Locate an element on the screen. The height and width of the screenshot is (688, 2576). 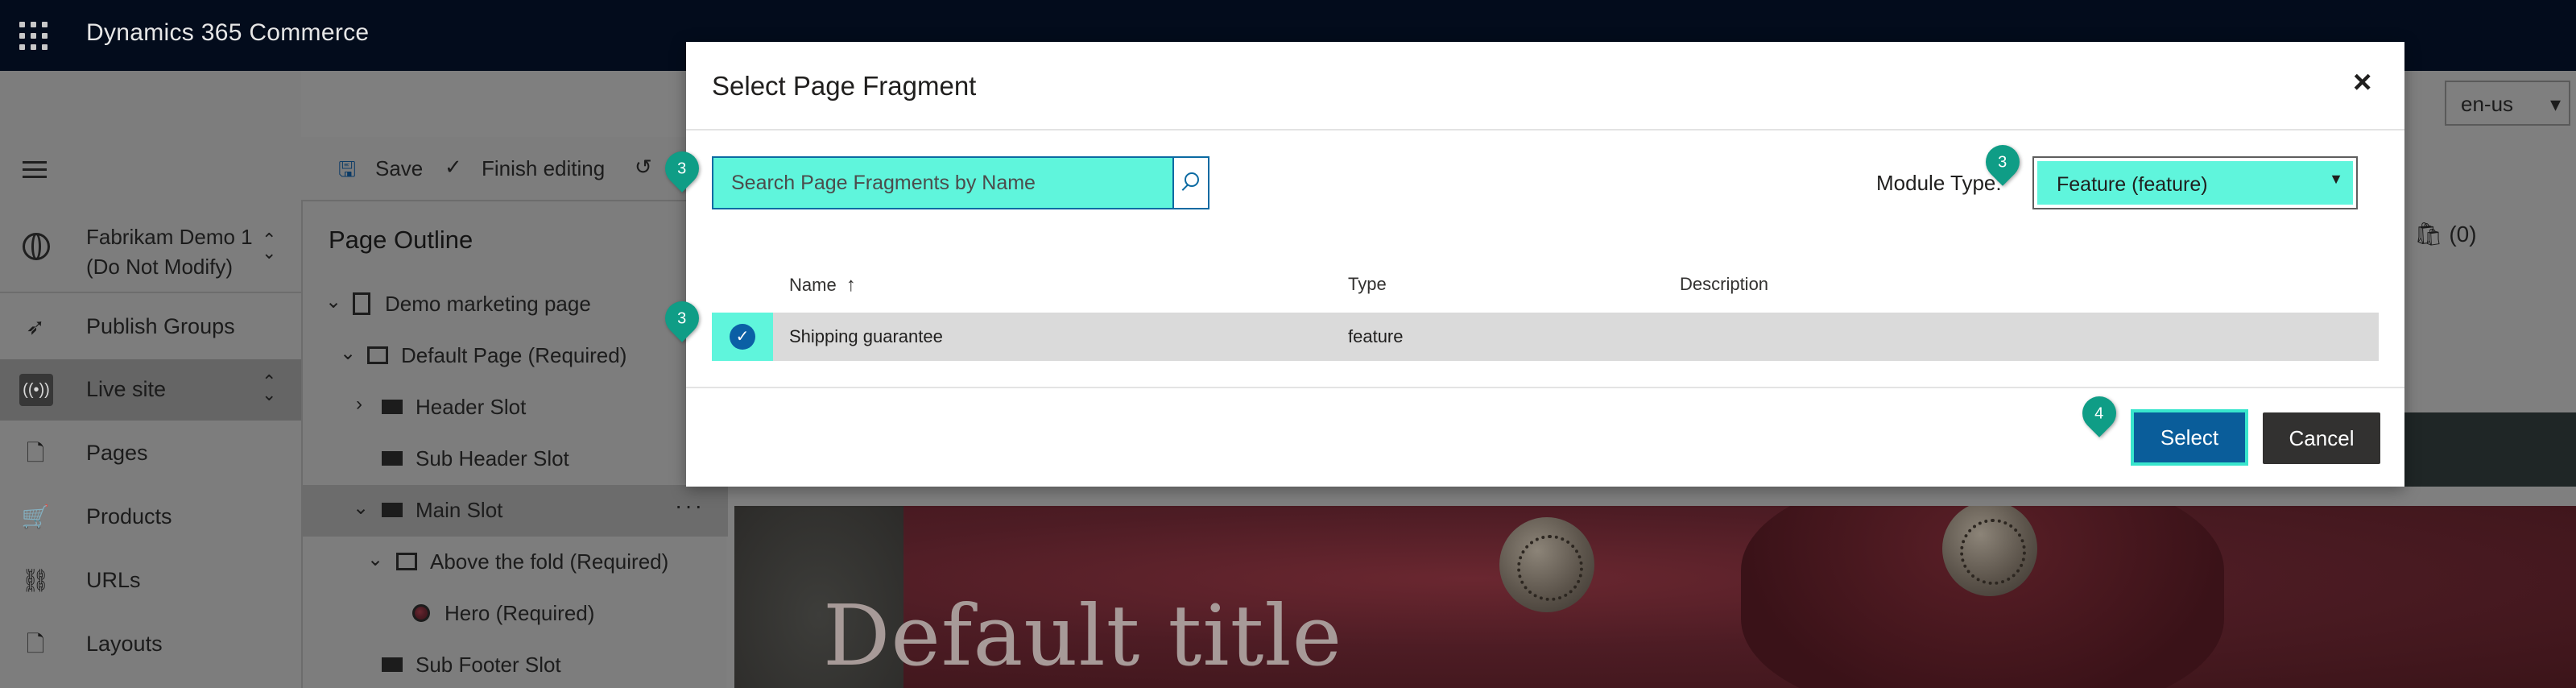
tree-row-selected: ⌄ Main Slot ··· is located at coordinates (516, 511).